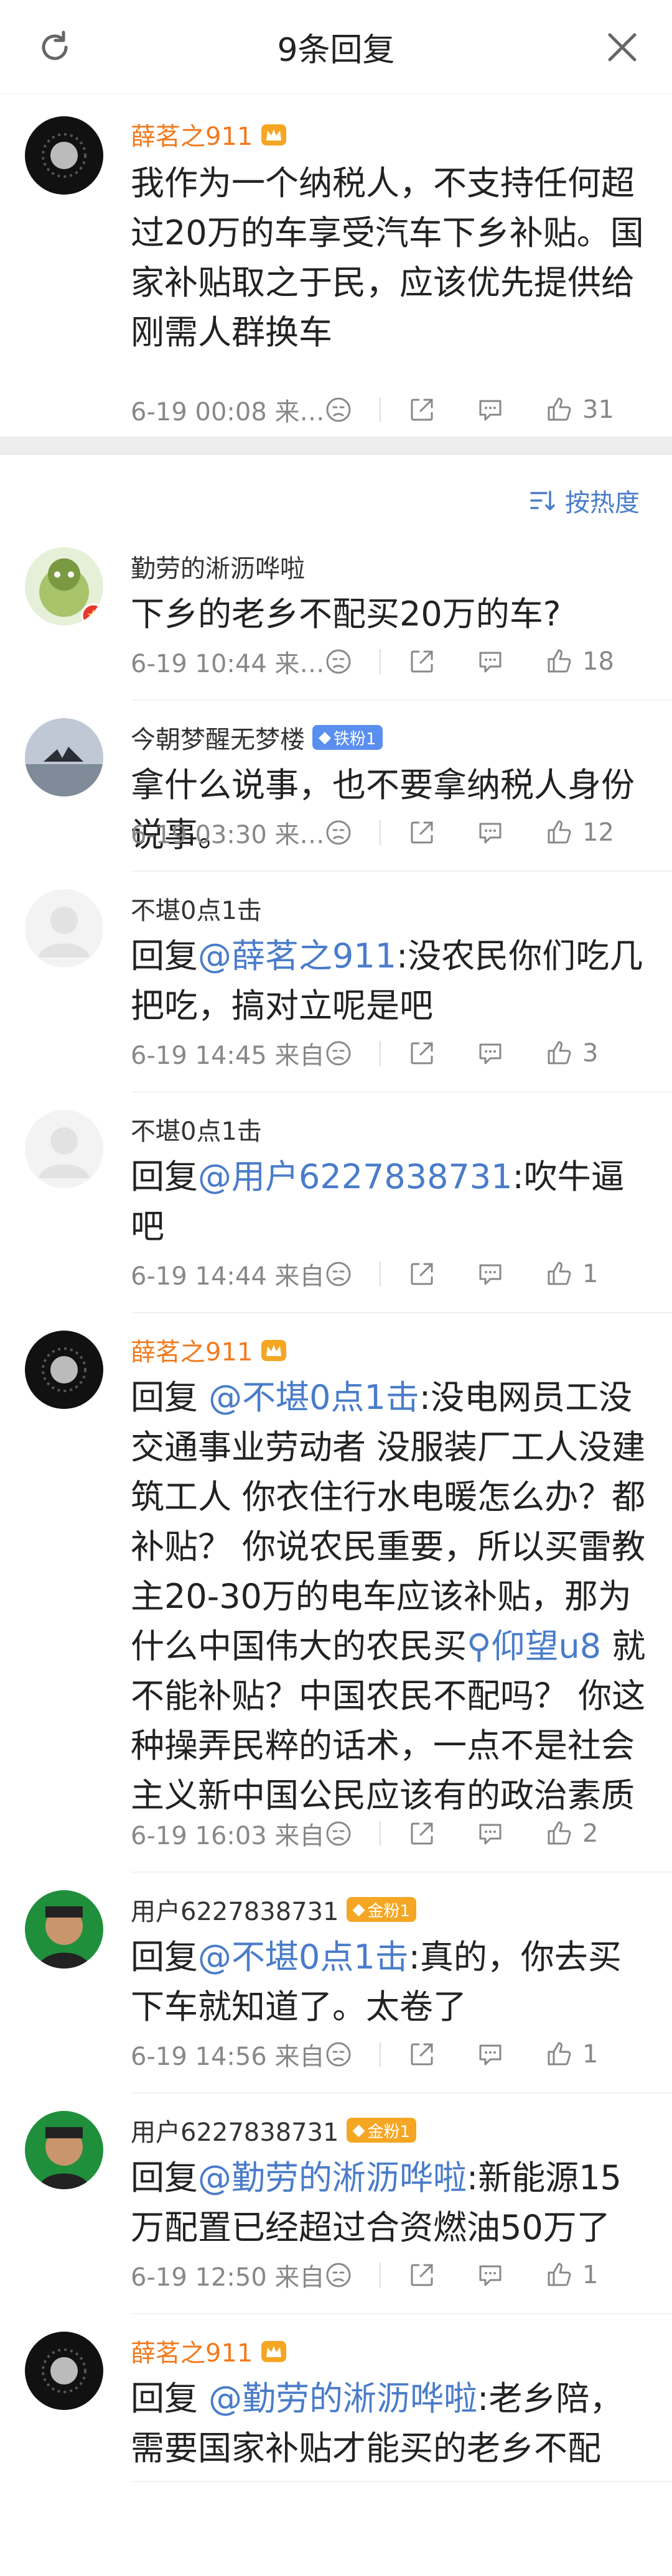 This screenshot has width=672, height=2576. What do you see at coordinates (364, 1274) in the screenshot?
I see `reply-footer: 6-19 14:44 来自… 1` at bounding box center [364, 1274].